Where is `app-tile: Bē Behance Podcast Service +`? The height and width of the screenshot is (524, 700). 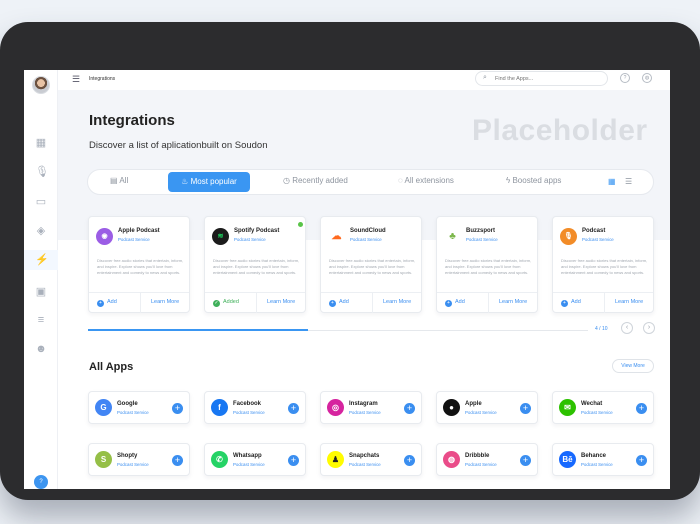
app-tile: Bē Behance Podcast Service + is located at coordinates (603, 459).